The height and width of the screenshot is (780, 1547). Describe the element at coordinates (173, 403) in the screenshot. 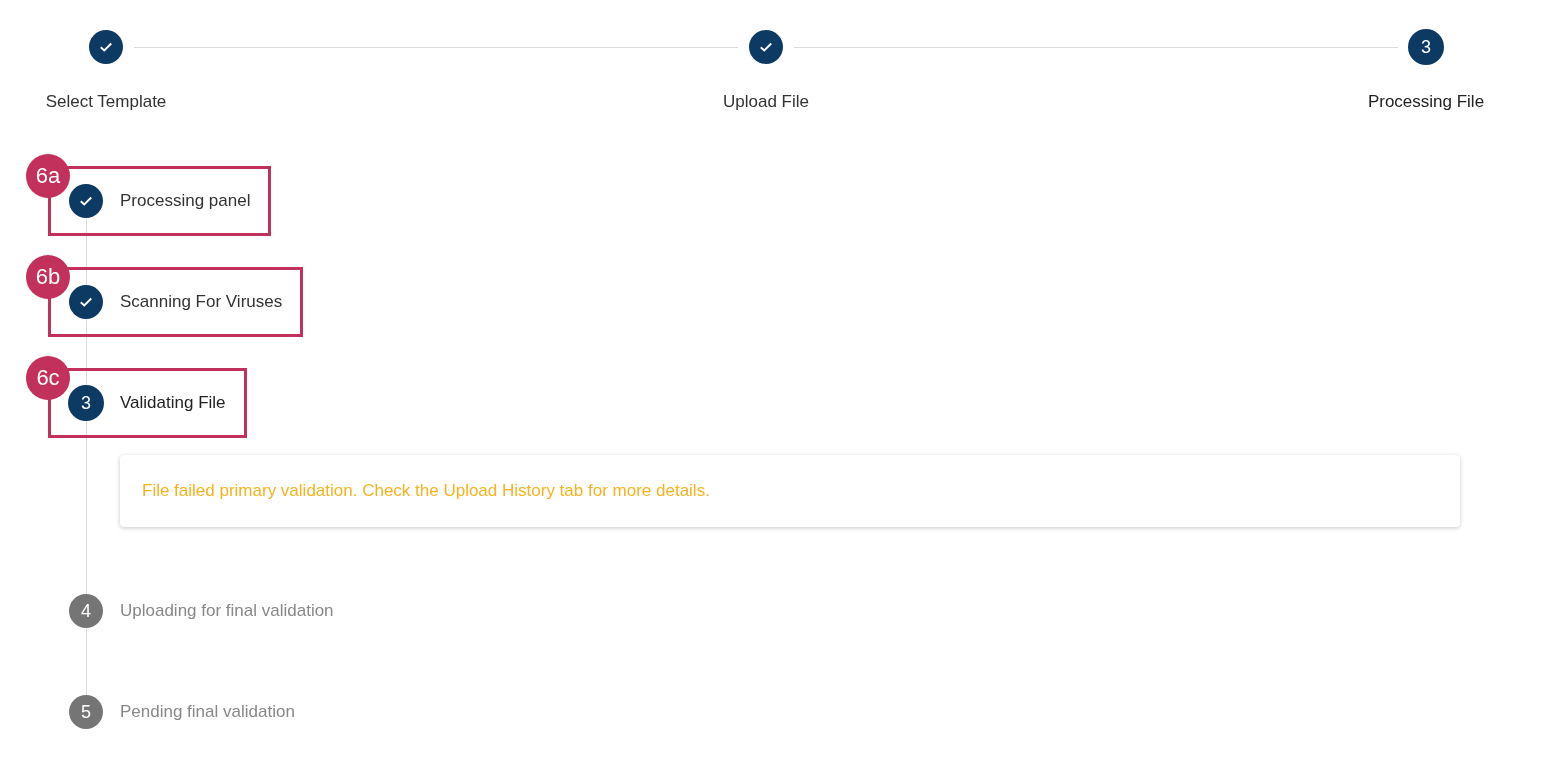

I see `step-label: Validating File` at that location.